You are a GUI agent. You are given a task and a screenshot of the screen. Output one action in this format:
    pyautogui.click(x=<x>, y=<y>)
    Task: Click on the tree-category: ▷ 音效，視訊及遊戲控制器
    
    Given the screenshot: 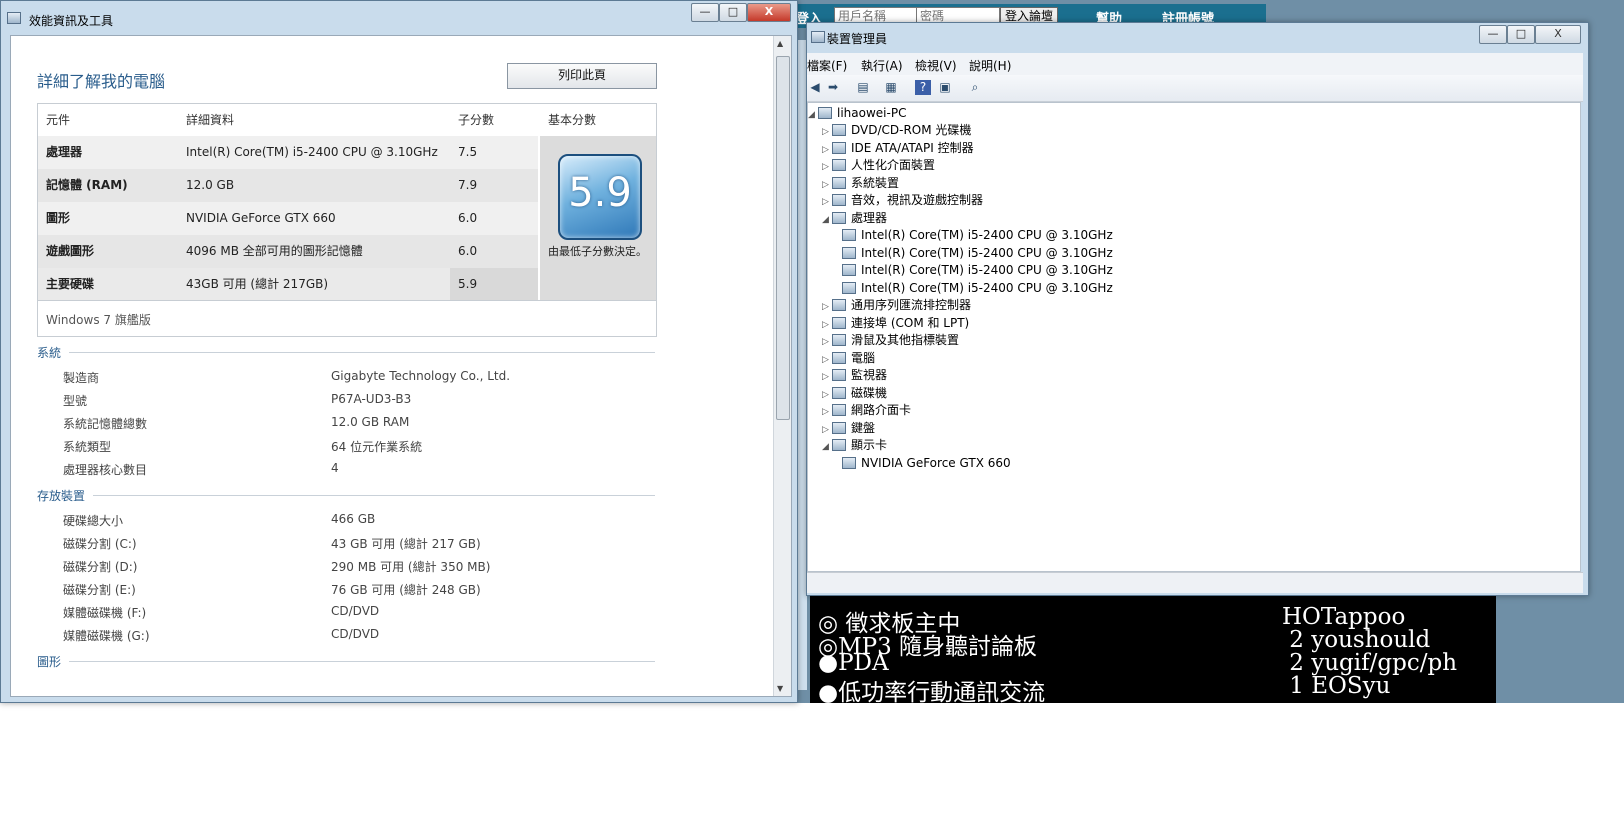 What is the action you would take?
    pyautogui.click(x=902, y=200)
    